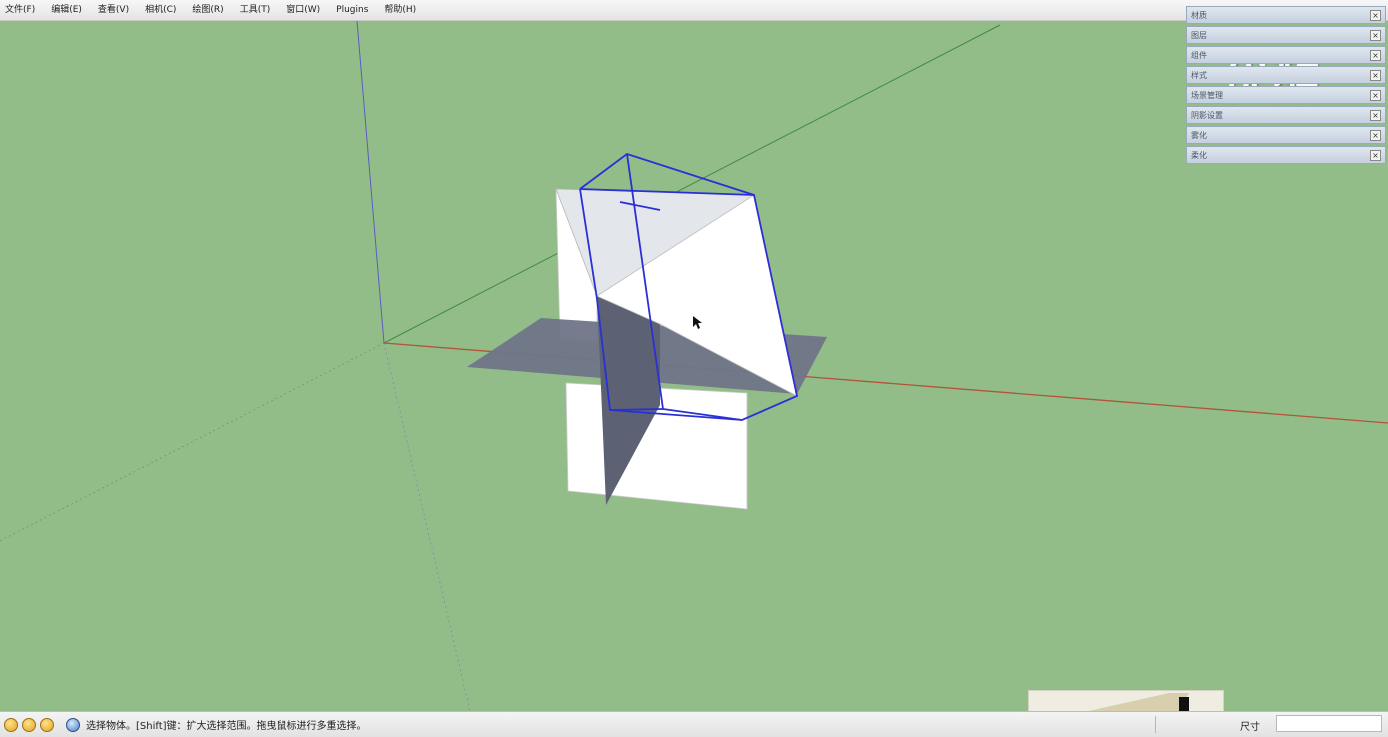 The height and width of the screenshot is (737, 1388). What do you see at coordinates (1207, 115) in the screenshot?
I see `tray-panel-label: 阴影设置` at bounding box center [1207, 115].